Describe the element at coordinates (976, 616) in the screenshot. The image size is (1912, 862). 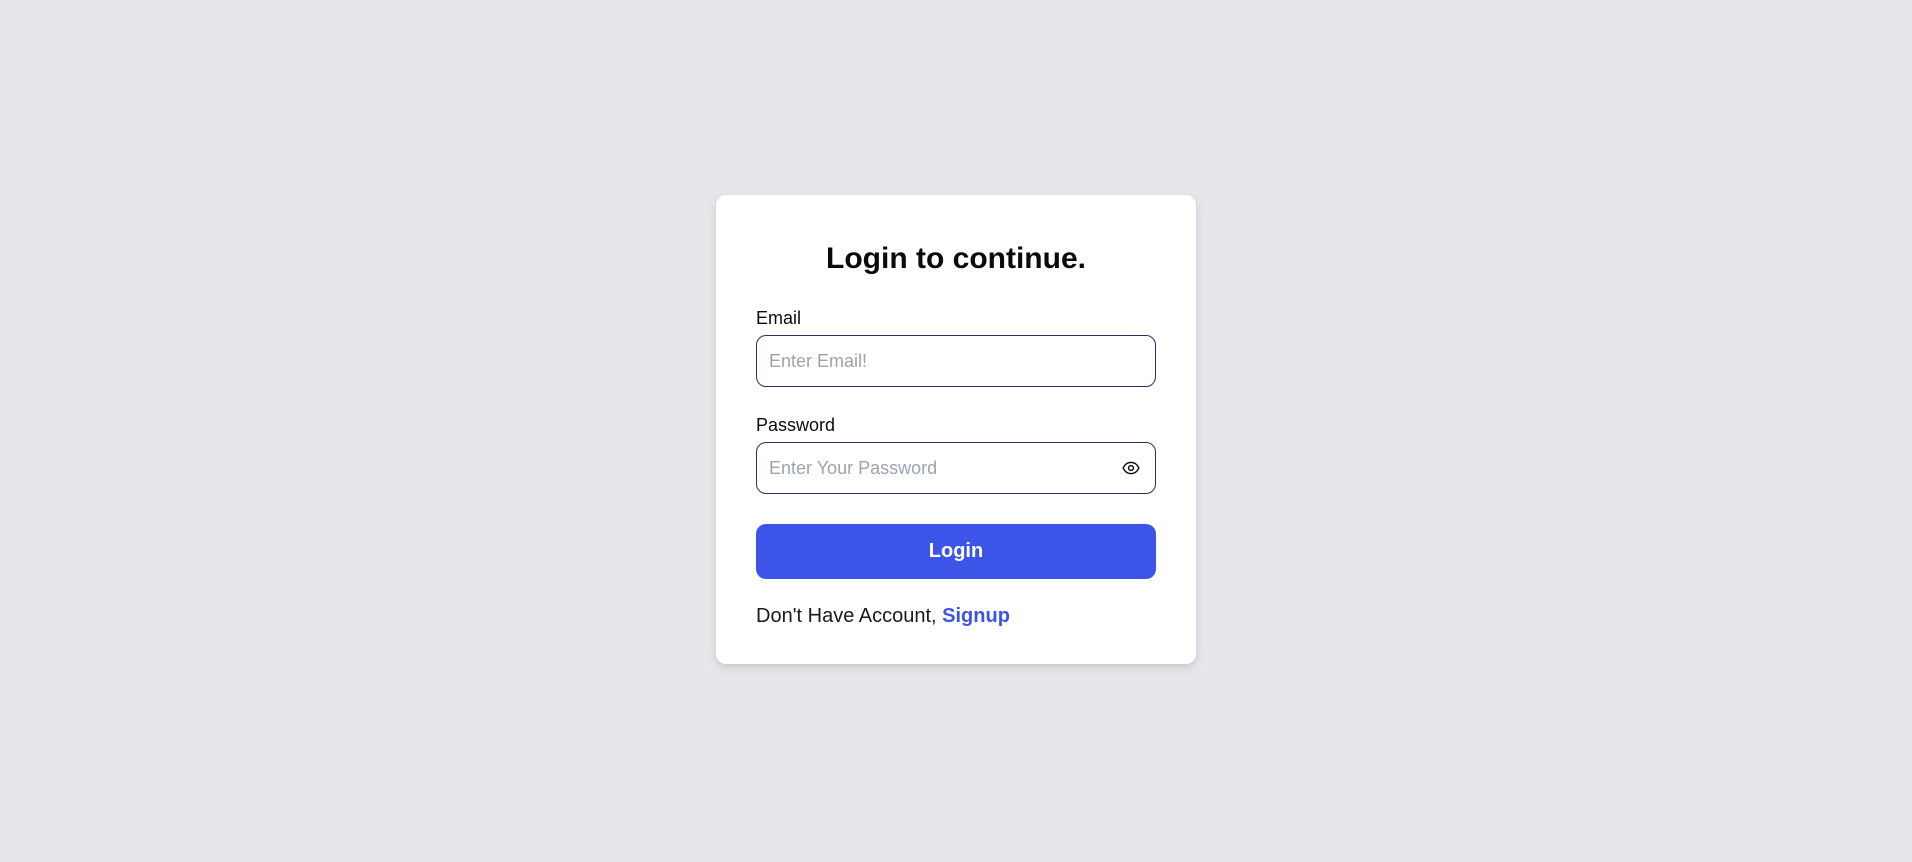
I see `signup-link: Signup` at that location.